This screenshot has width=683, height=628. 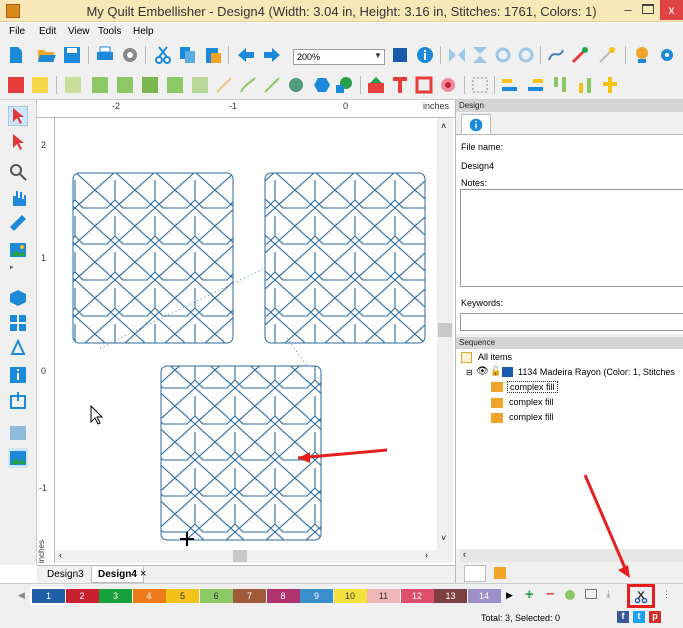 I want to click on remove-color-icon: –, so click(x=550, y=593).